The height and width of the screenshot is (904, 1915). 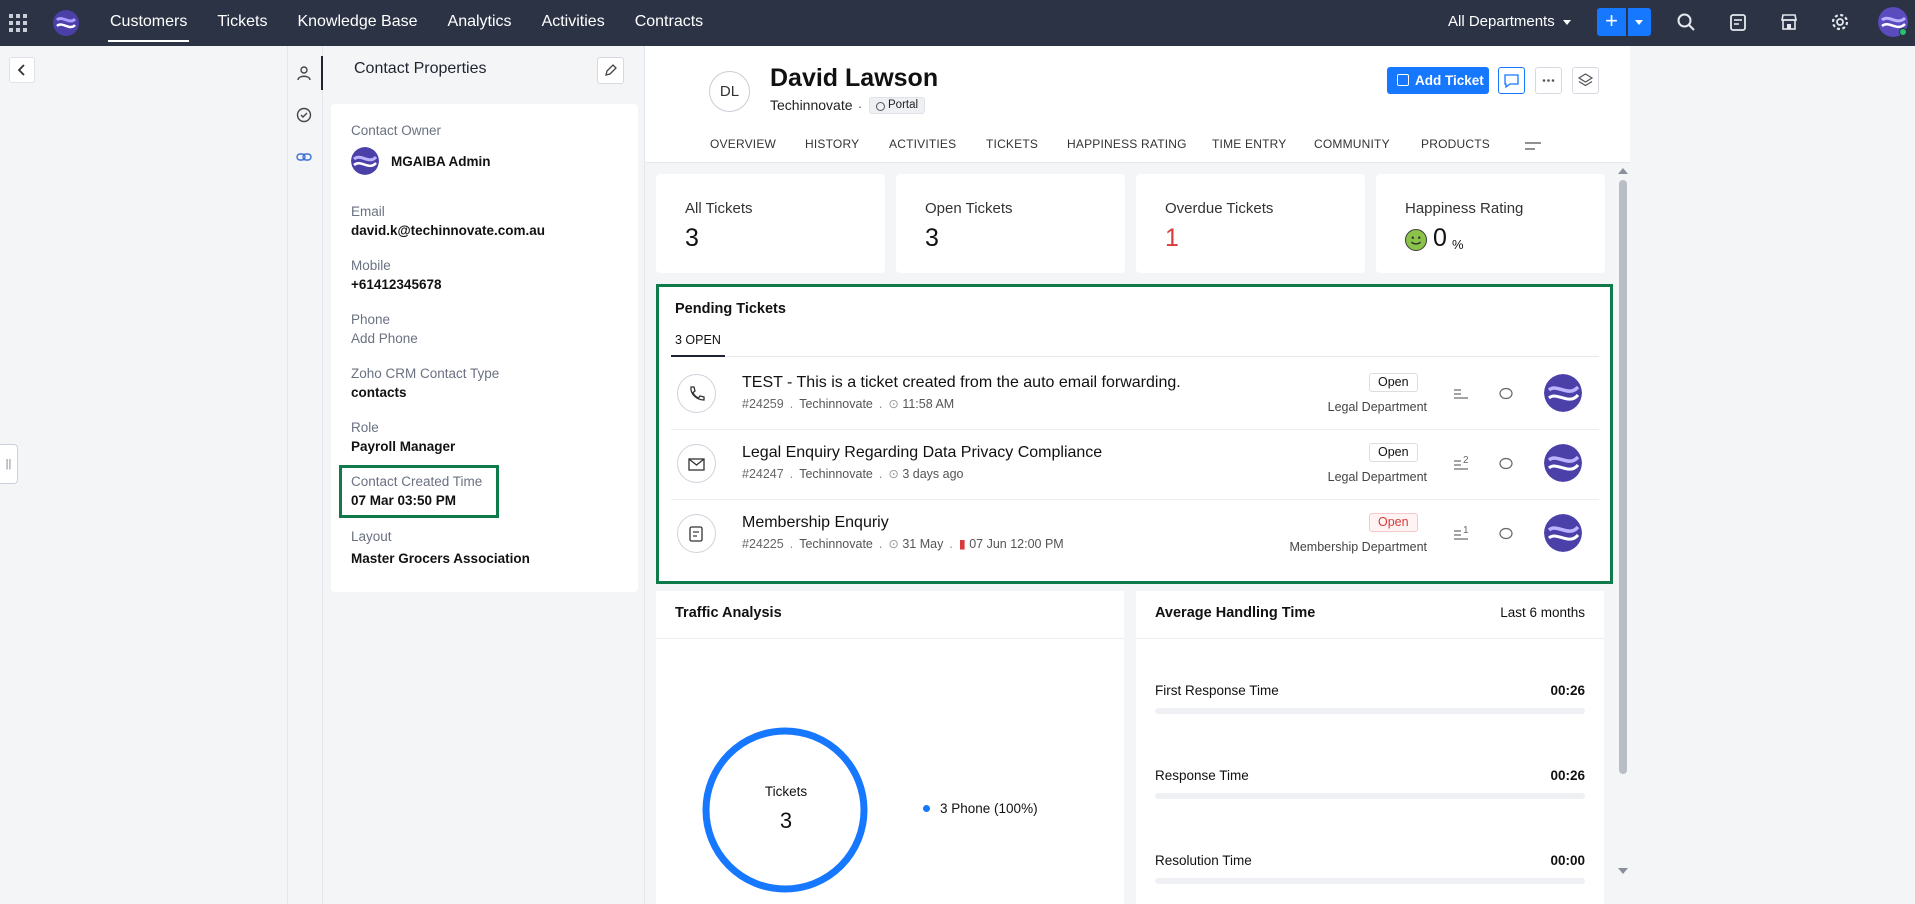 What do you see at coordinates (854, 78) in the screenshot?
I see `contact-name: David Lawson` at bounding box center [854, 78].